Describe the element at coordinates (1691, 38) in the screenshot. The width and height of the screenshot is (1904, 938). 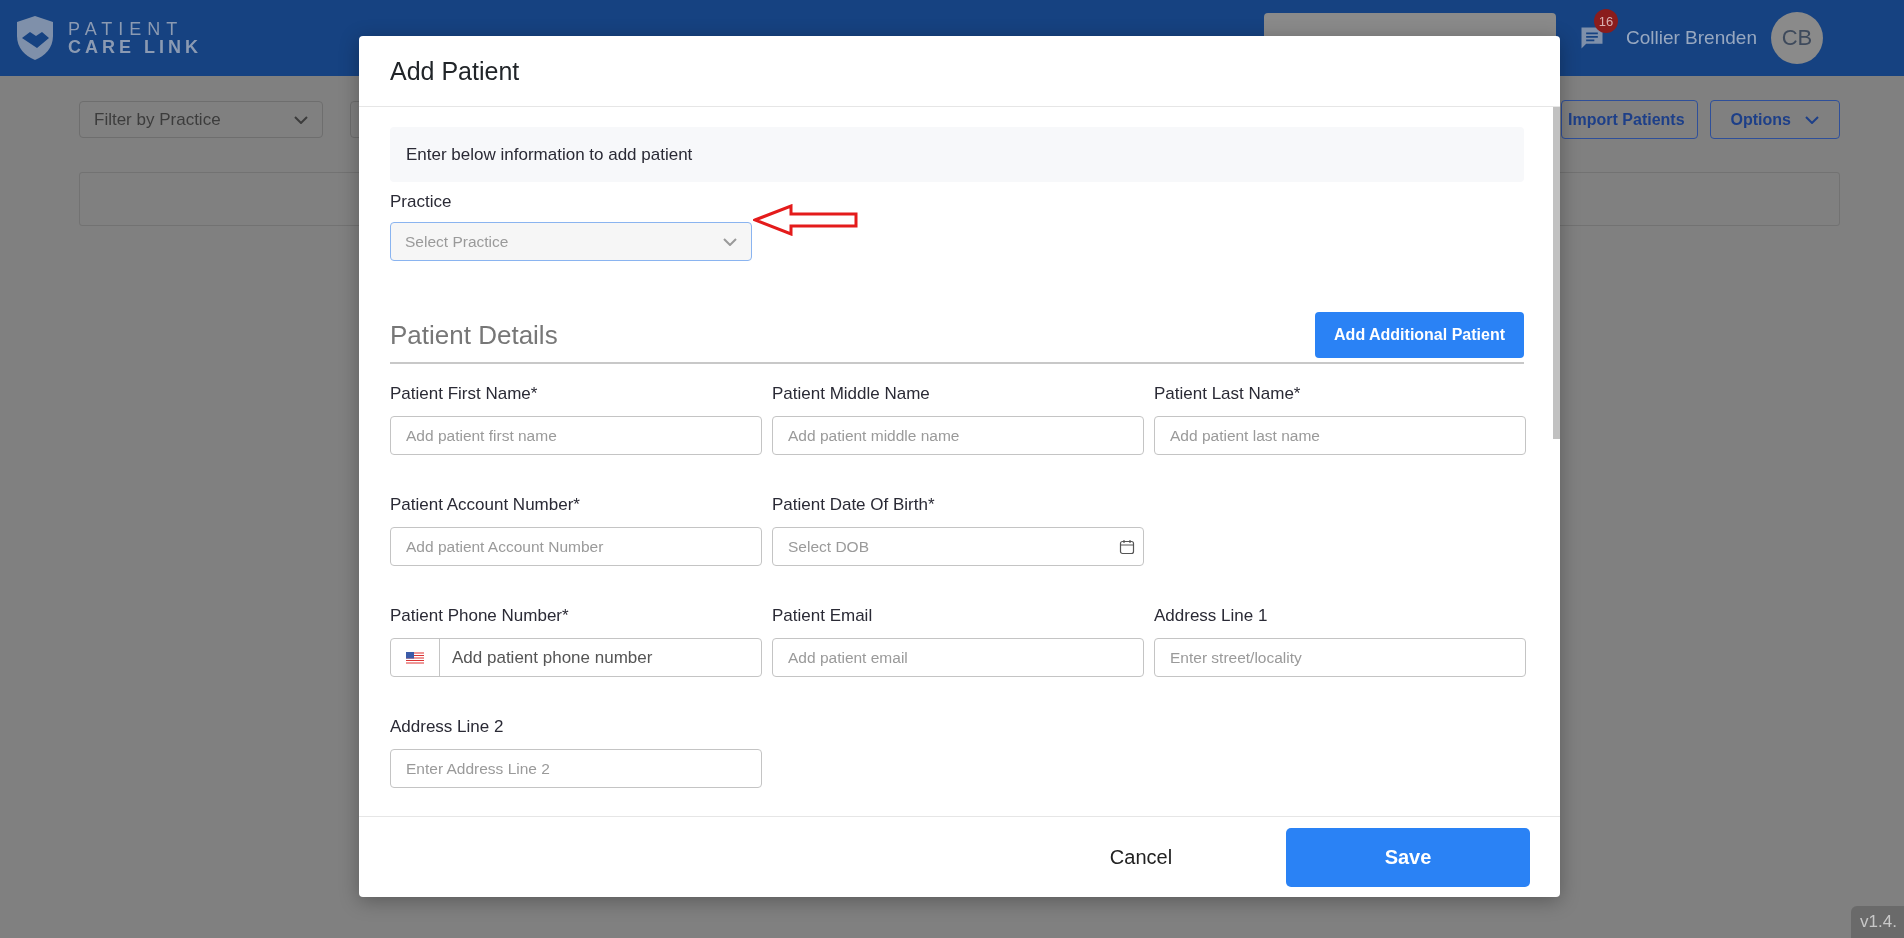
I see `user-name: Collier Brenden` at that location.